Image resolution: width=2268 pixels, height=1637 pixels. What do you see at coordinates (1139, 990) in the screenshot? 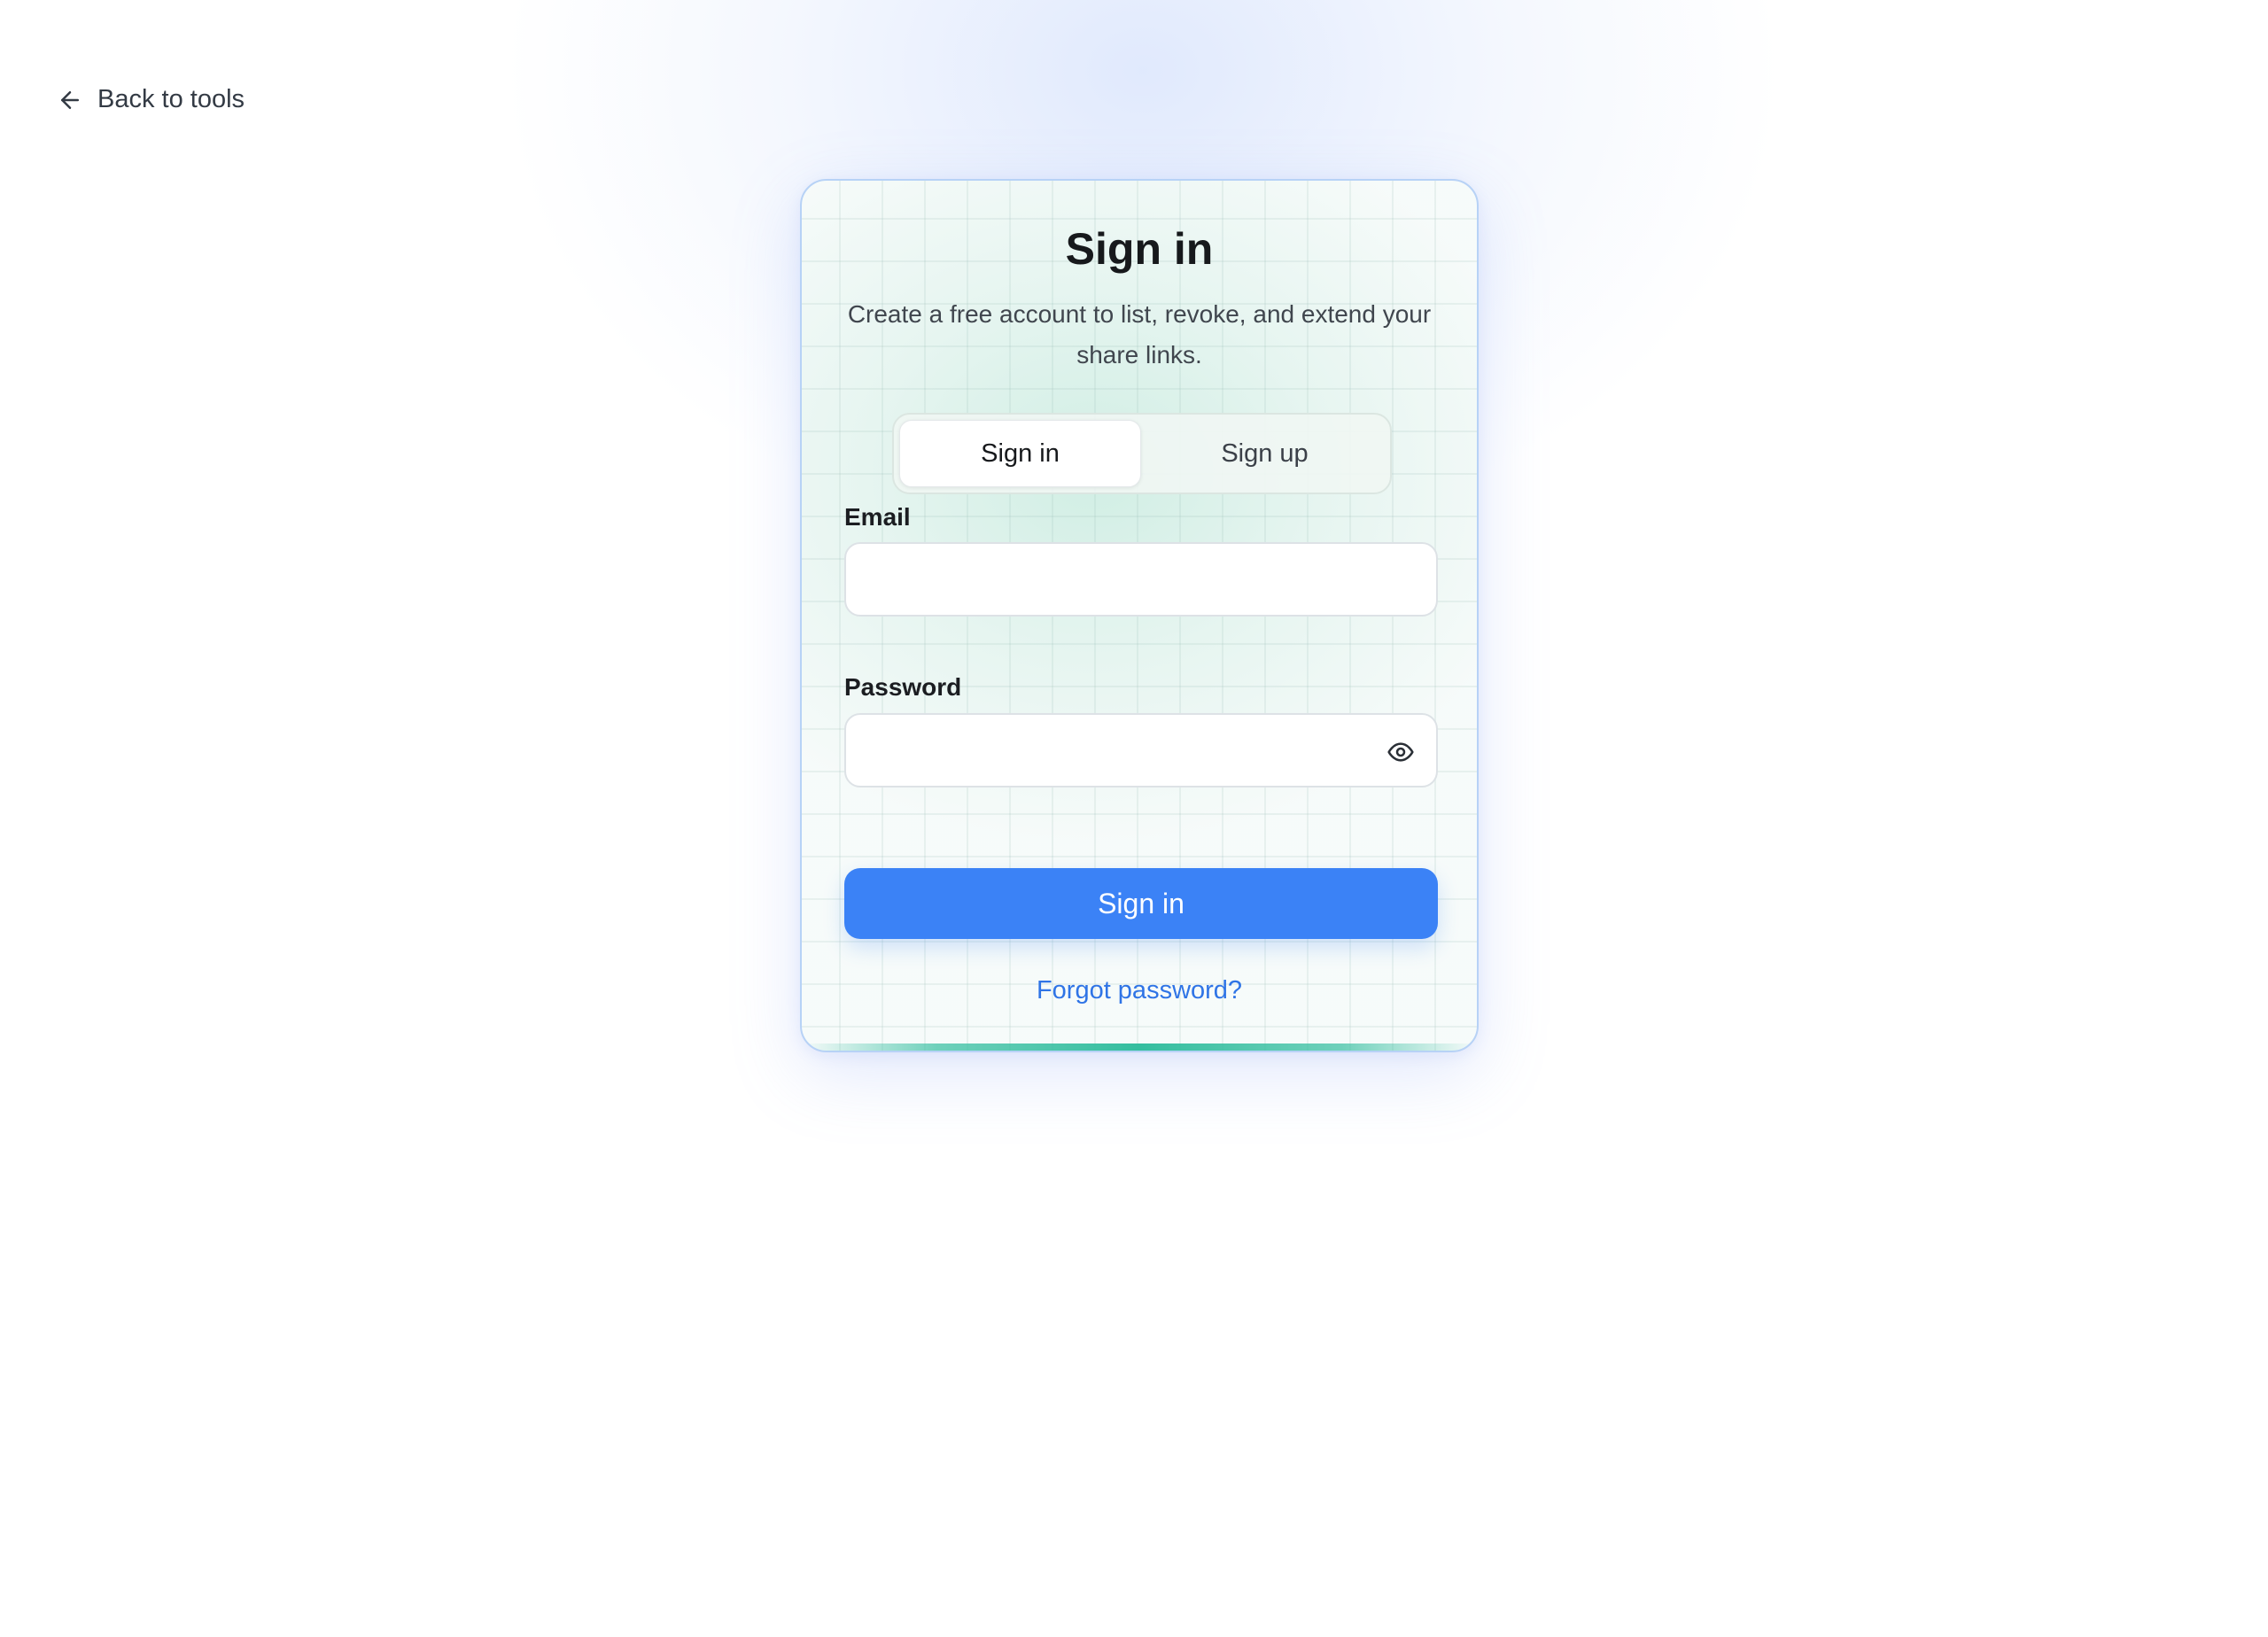
I see `forgot-password-link: Forgot password?` at bounding box center [1139, 990].